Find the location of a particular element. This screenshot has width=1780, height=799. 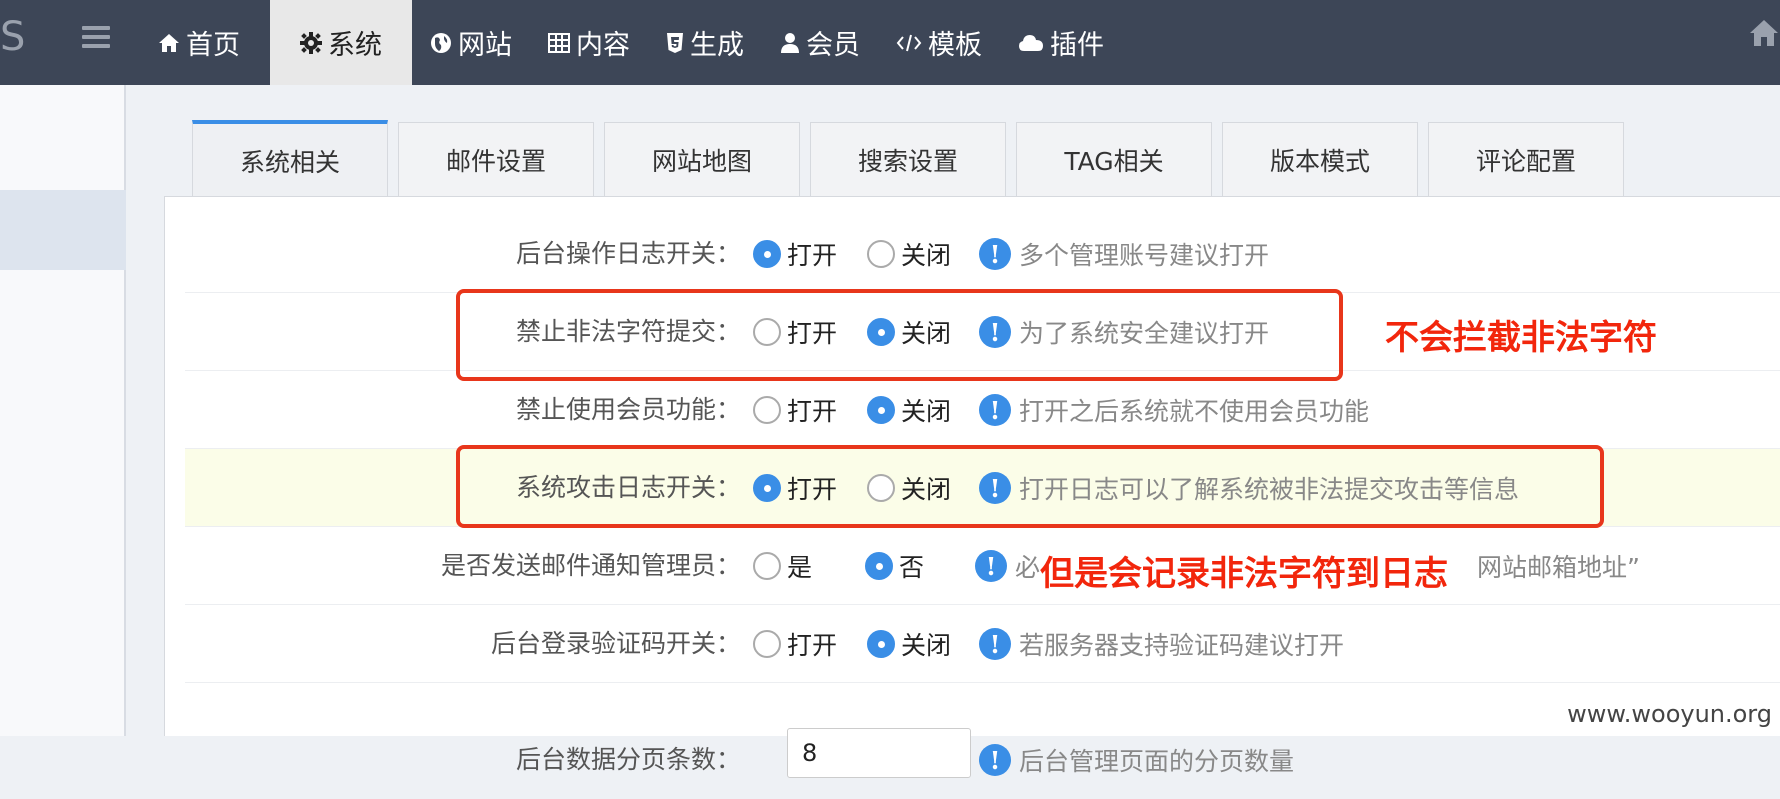

nav-item-plugin: 插件 is located at coordinates (1061, 42).